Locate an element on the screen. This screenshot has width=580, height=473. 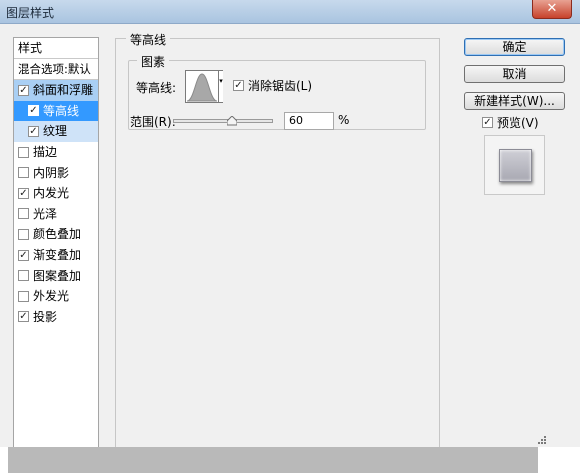
sidebar-item-texture: ✓ 纹理 is located at coordinates (56, 131).